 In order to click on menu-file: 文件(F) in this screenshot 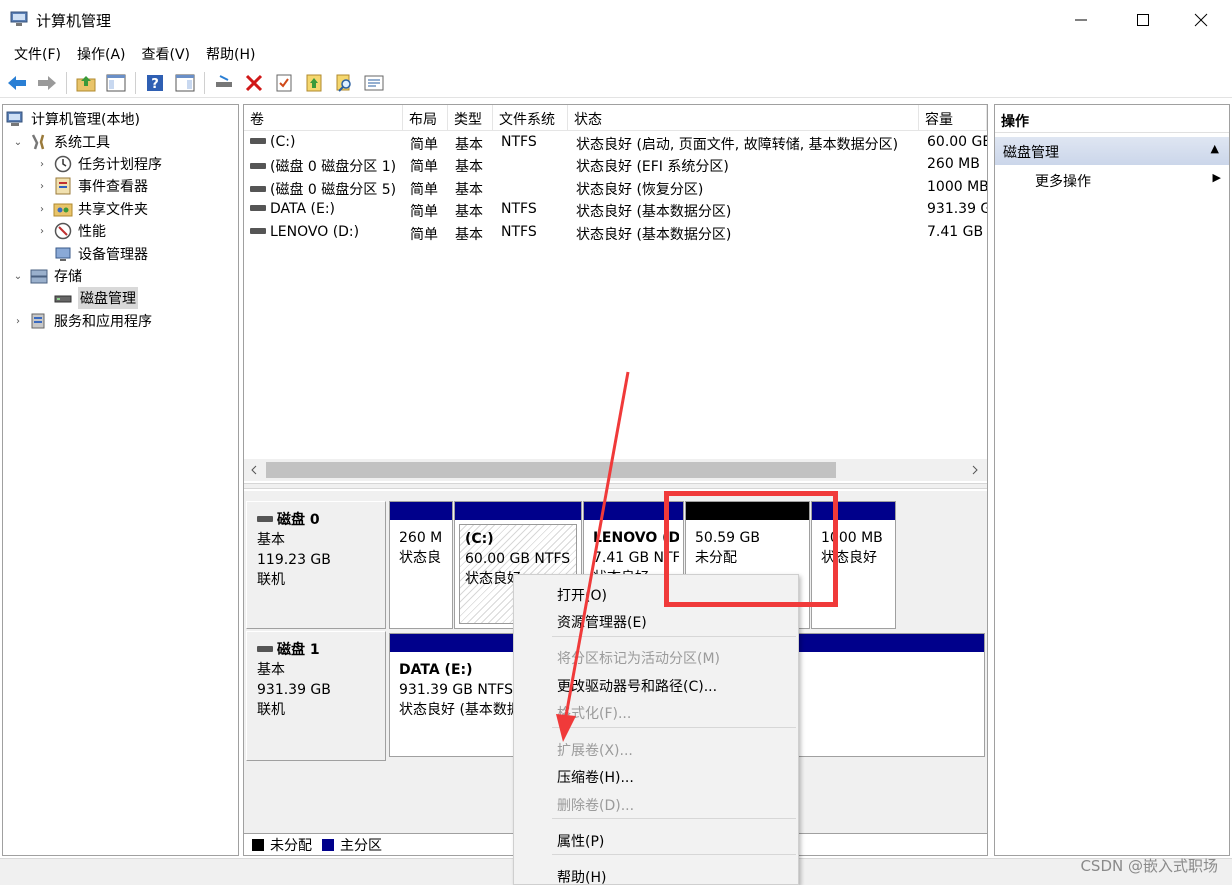, I will do `click(37, 53)`.